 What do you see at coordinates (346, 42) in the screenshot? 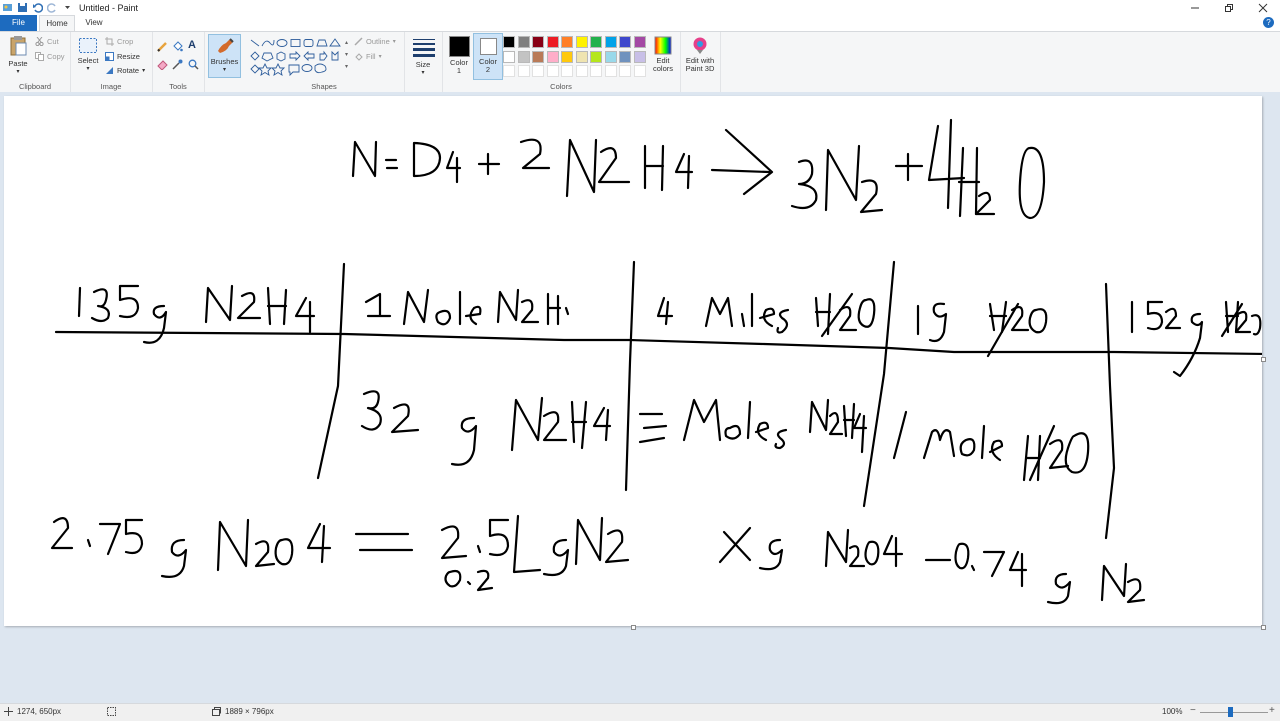
I see `shapes-scroll-up-icon: ▴` at bounding box center [346, 42].